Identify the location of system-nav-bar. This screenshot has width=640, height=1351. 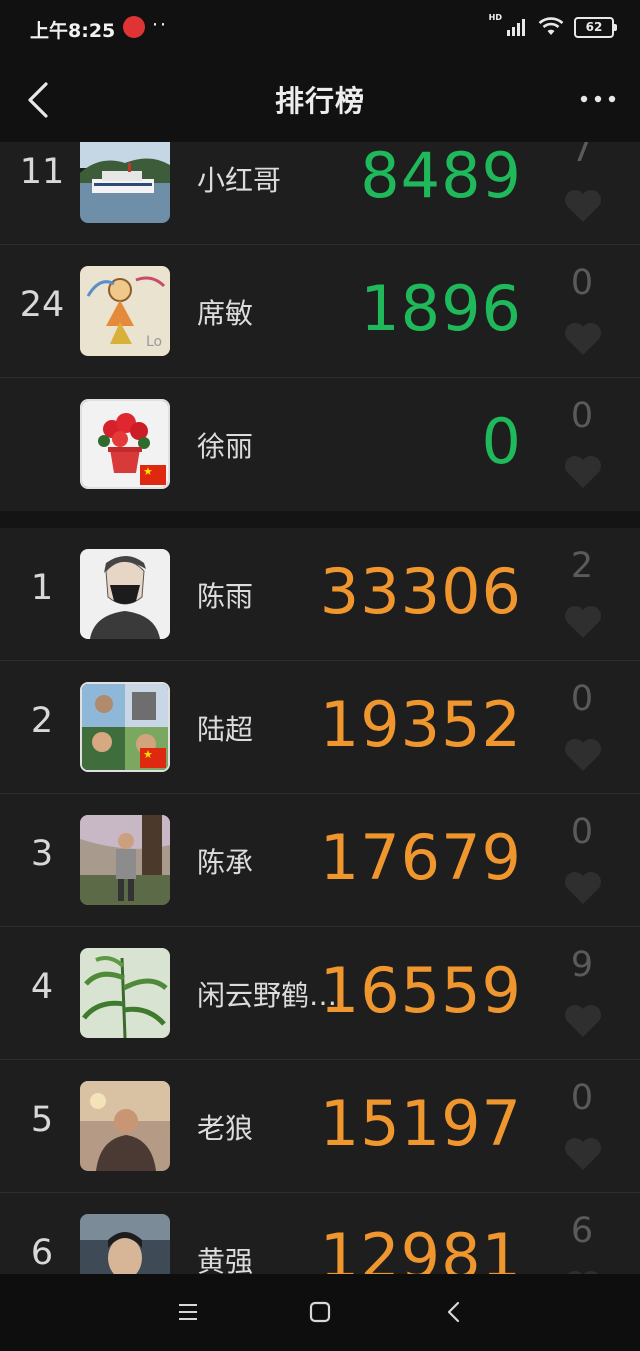
(320, 1312).